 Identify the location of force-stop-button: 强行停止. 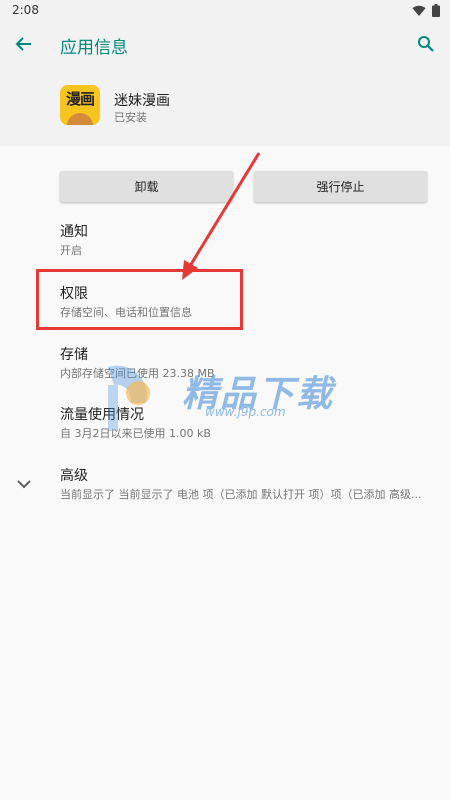
(340, 186).